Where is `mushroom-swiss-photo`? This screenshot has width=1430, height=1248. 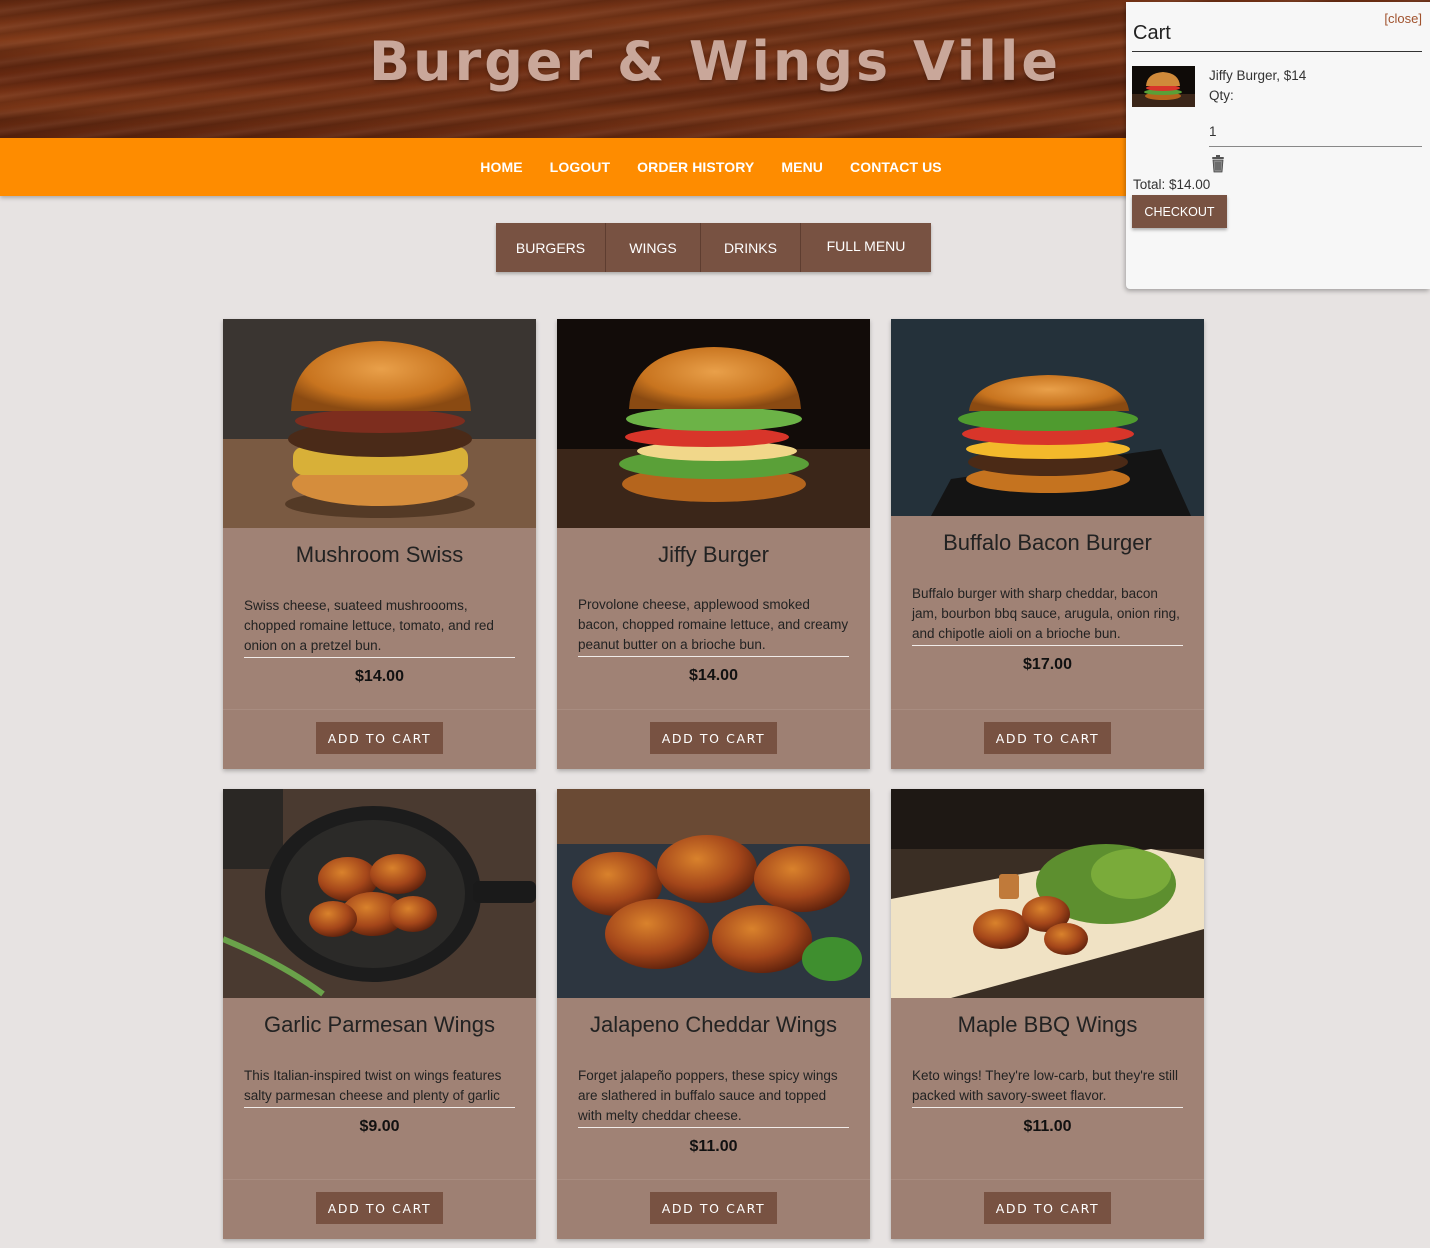
mushroom-swiss-photo is located at coordinates (379, 423).